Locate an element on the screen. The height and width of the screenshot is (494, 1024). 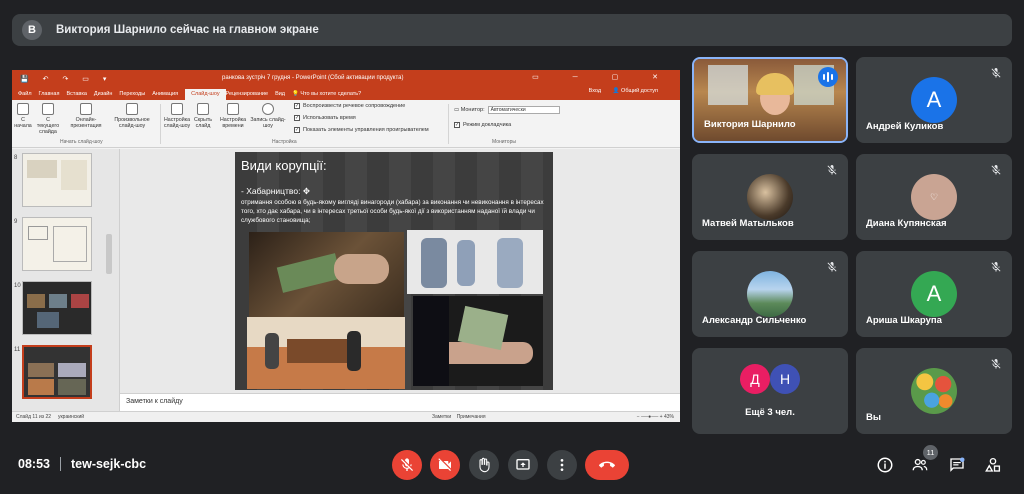
custom-show-icon is located at coordinates (132, 109).